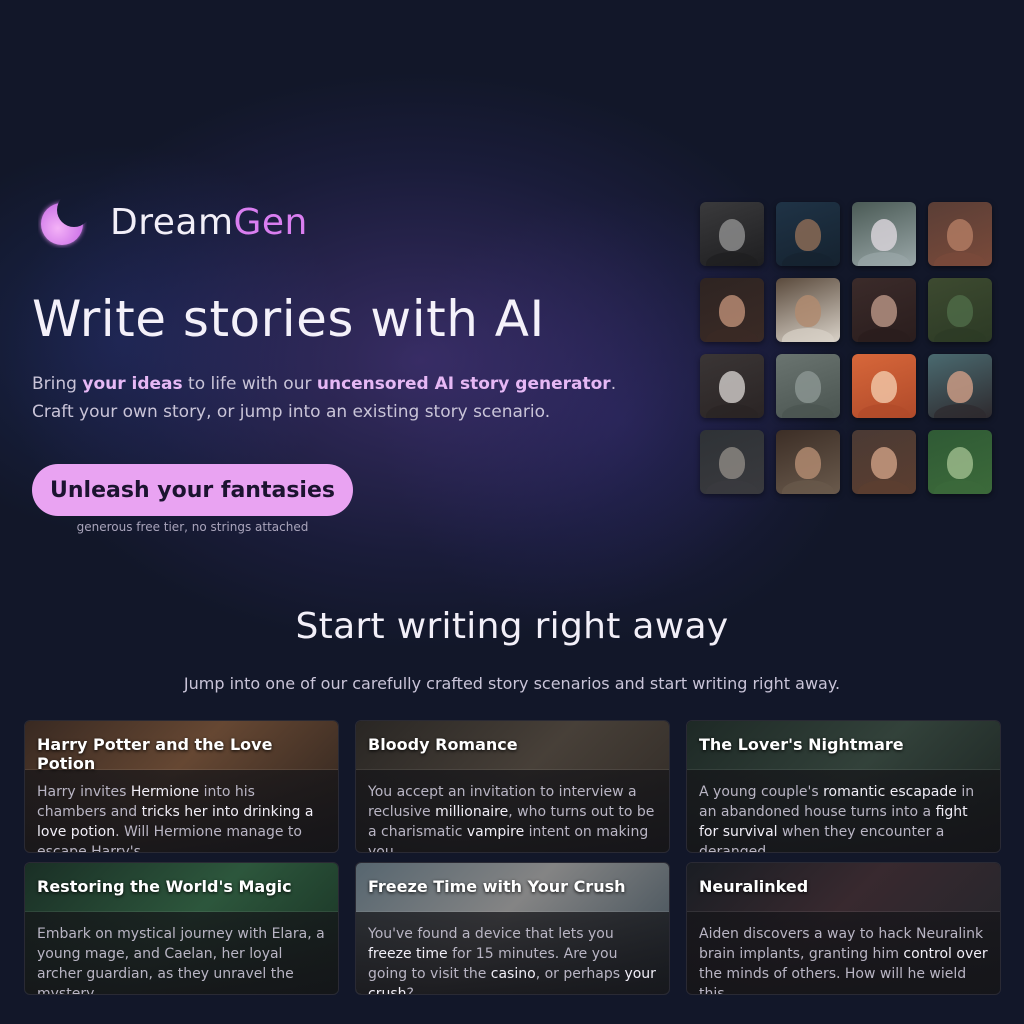 Image resolution: width=1024 pixels, height=1024 pixels. I want to click on avatar-bearded-young-man, so click(808, 462).